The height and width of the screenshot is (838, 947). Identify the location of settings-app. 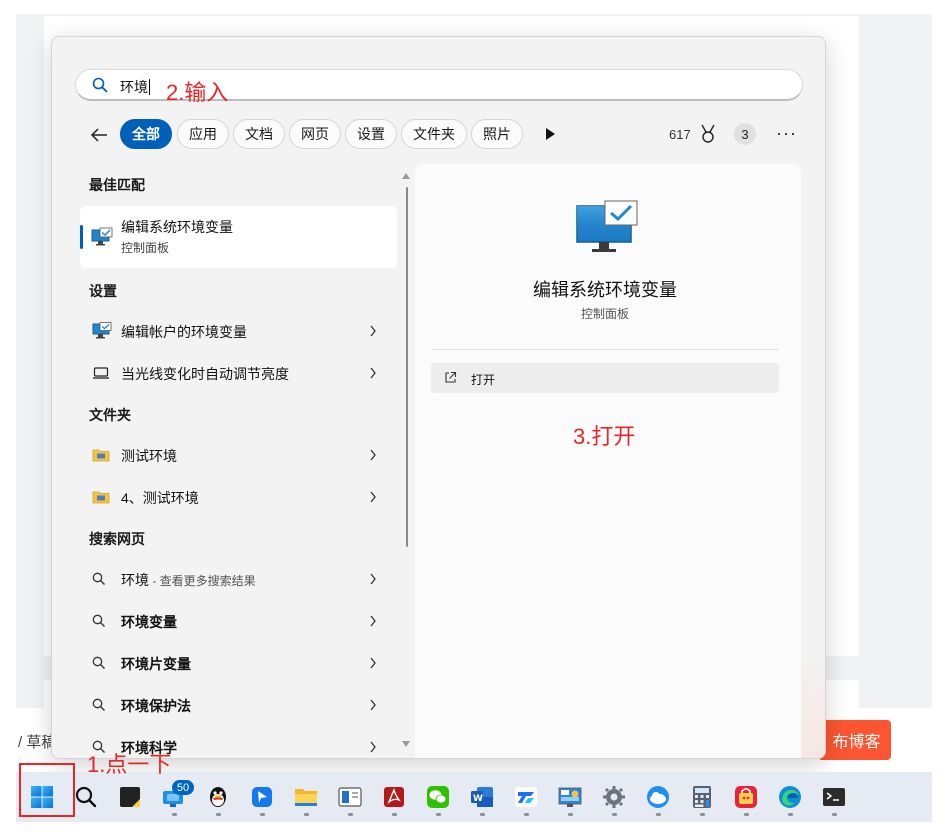
(614, 797).